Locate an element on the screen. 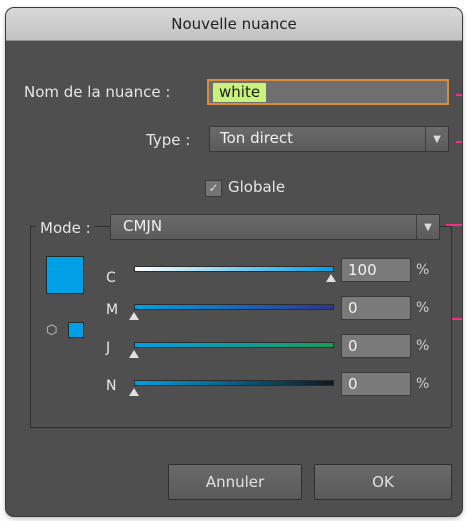 This screenshot has width=470, height=521. magenta-label: M is located at coordinates (112, 310).